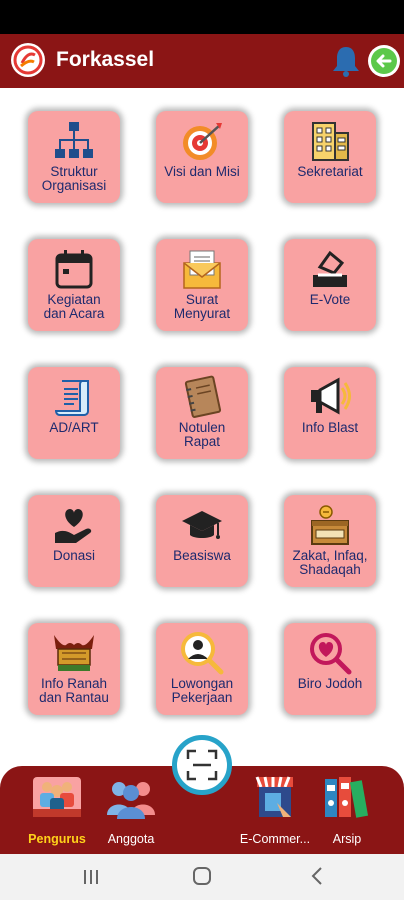  I want to click on menu-label: Info Blast, so click(330, 427).